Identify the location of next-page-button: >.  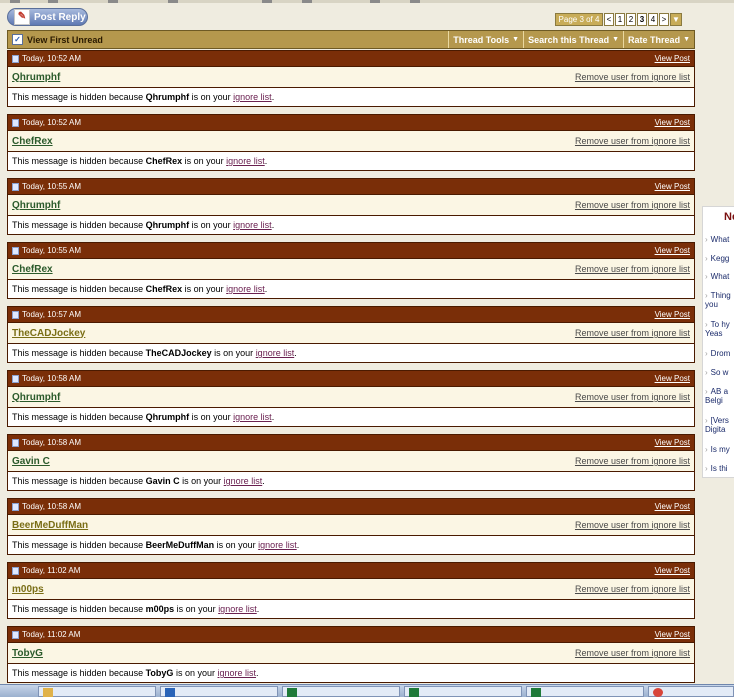
(664, 19).